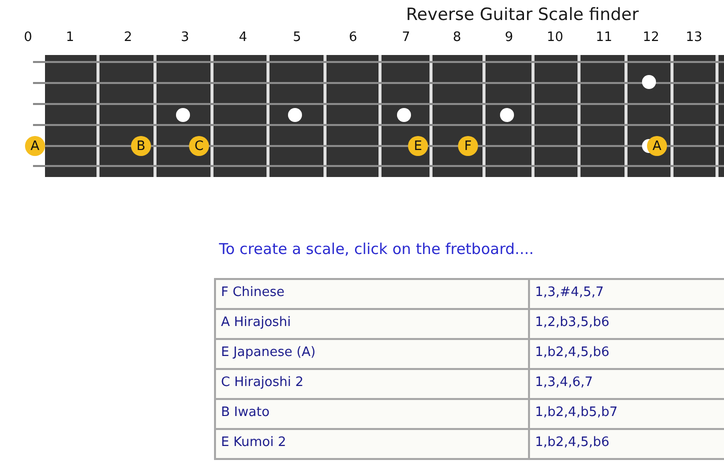  I want to click on scale-name-cell: E Japanese (A), so click(373, 355).